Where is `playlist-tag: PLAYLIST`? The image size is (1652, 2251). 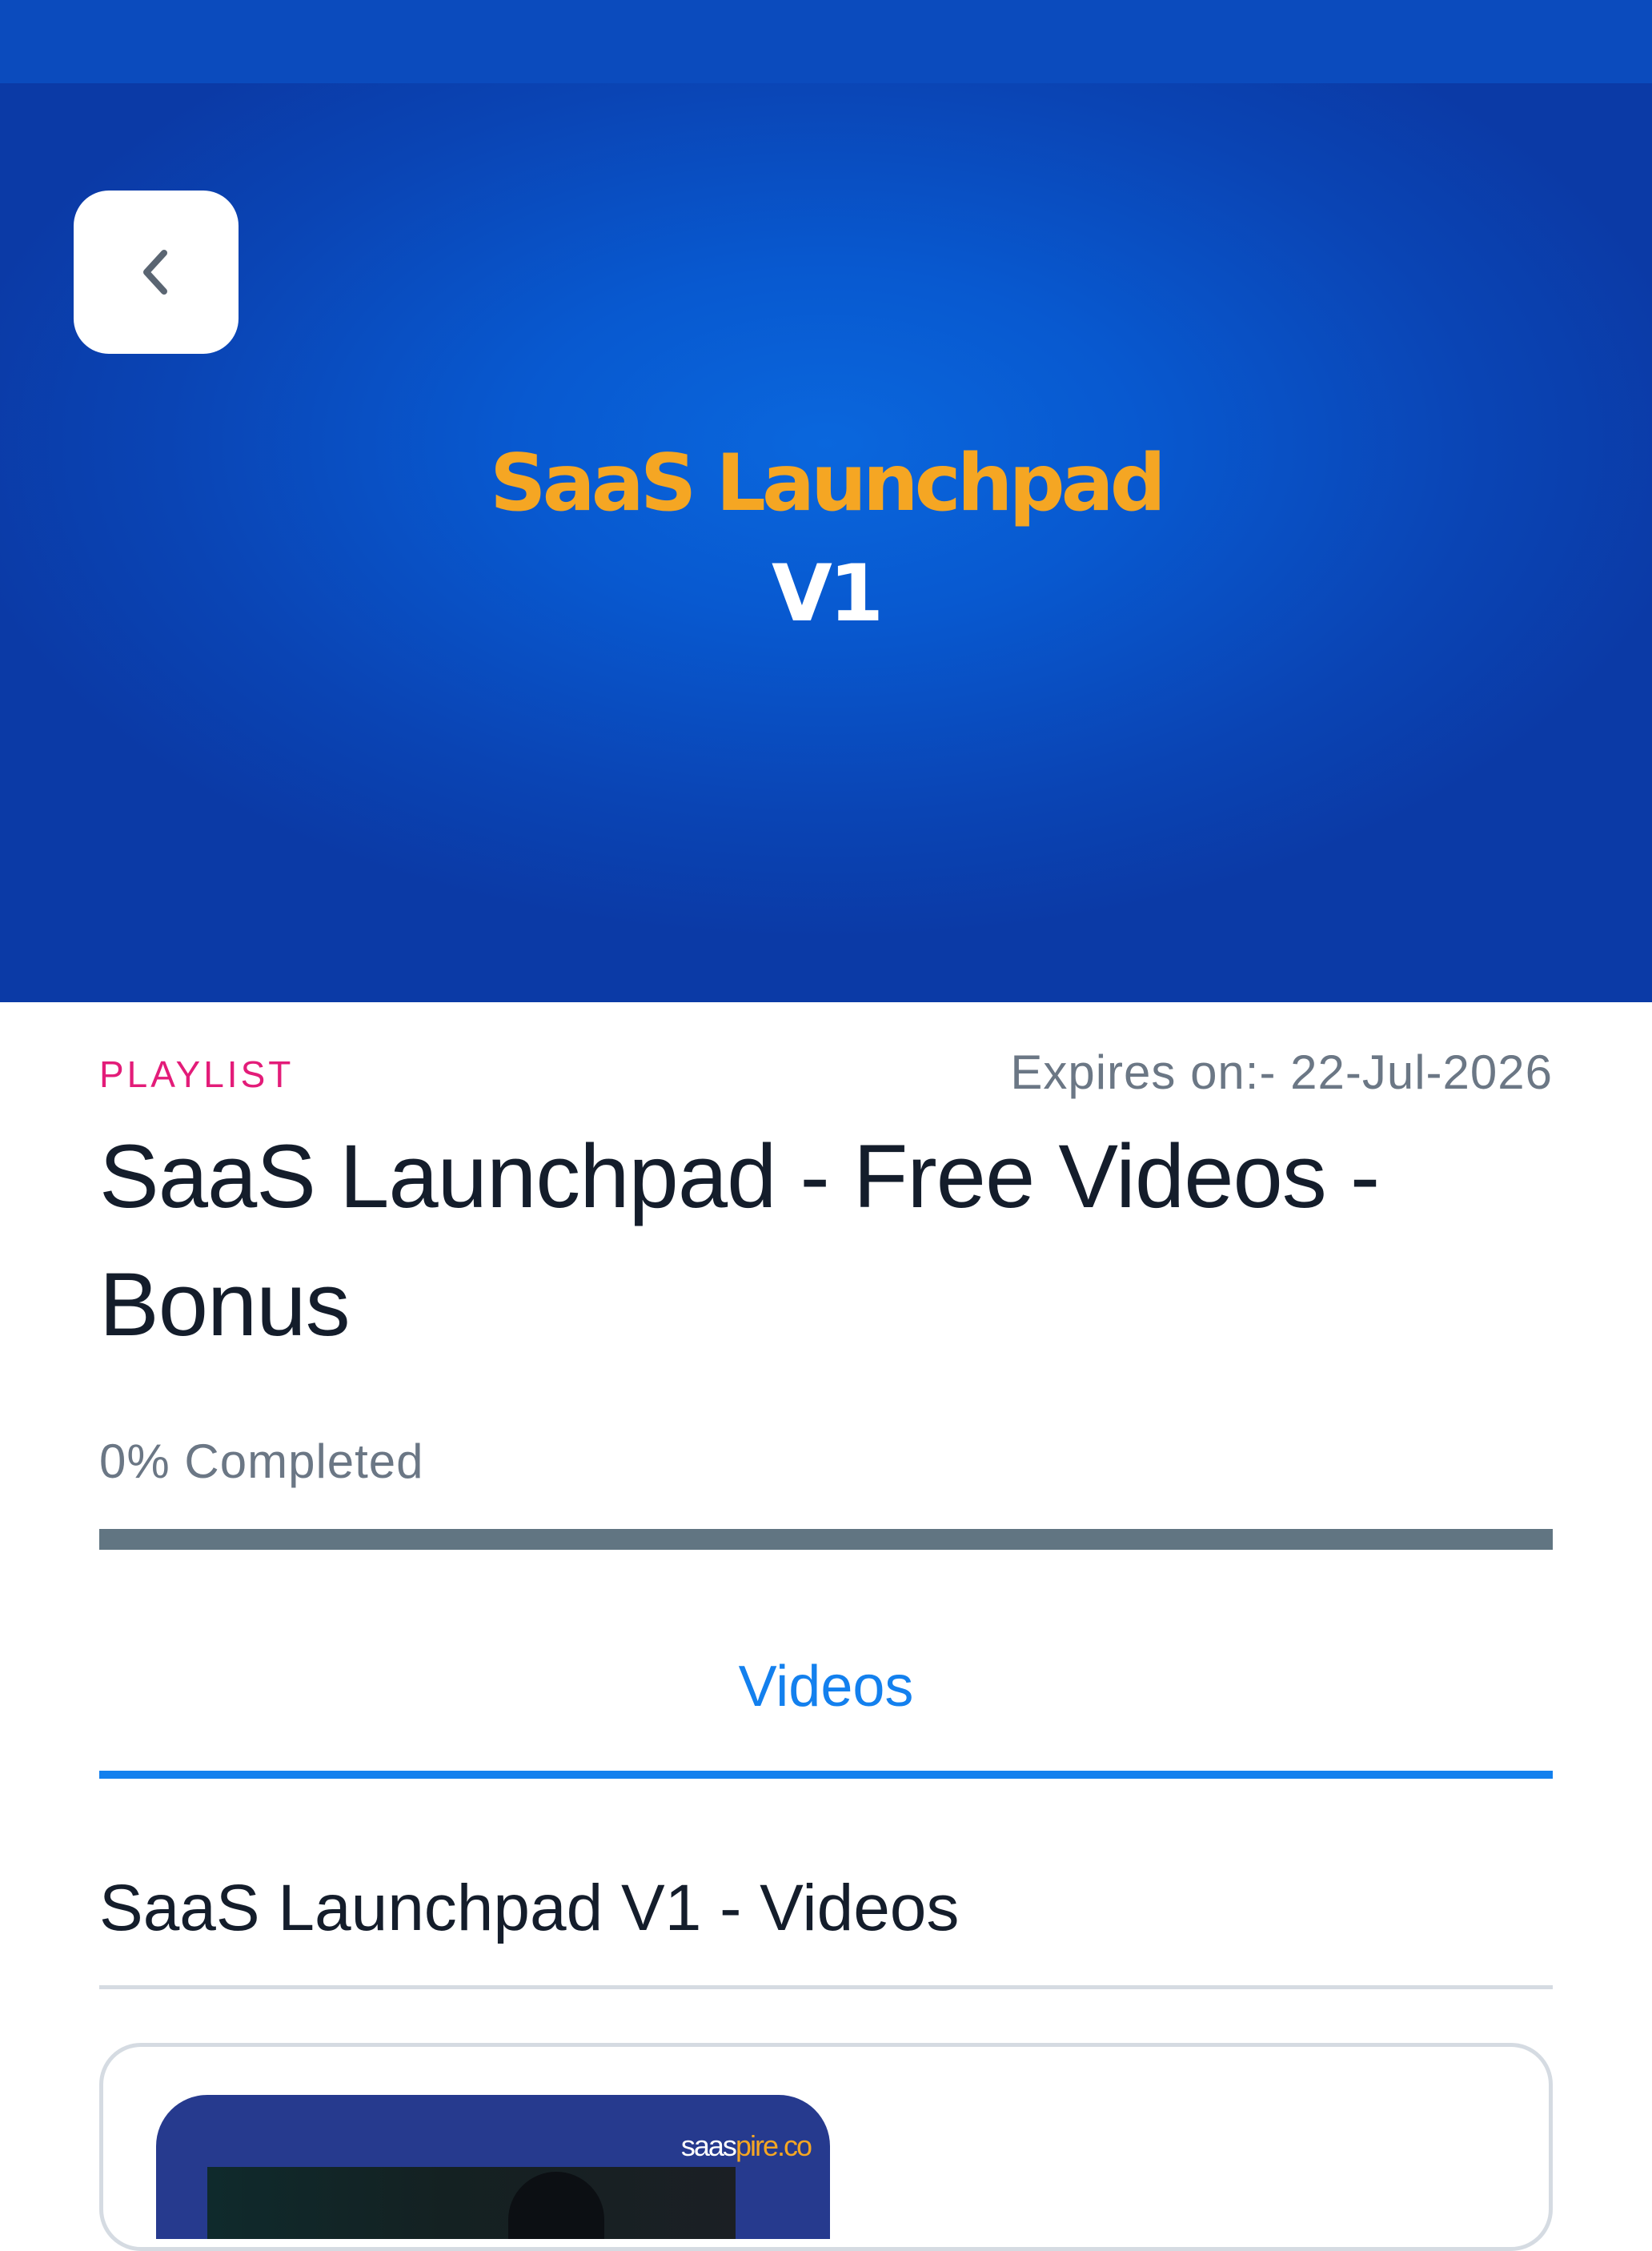 playlist-tag: PLAYLIST is located at coordinates (197, 1074).